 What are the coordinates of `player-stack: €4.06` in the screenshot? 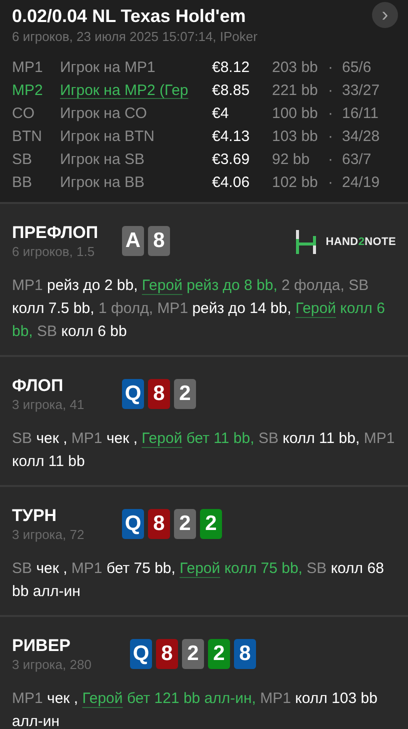 It's located at (231, 183).